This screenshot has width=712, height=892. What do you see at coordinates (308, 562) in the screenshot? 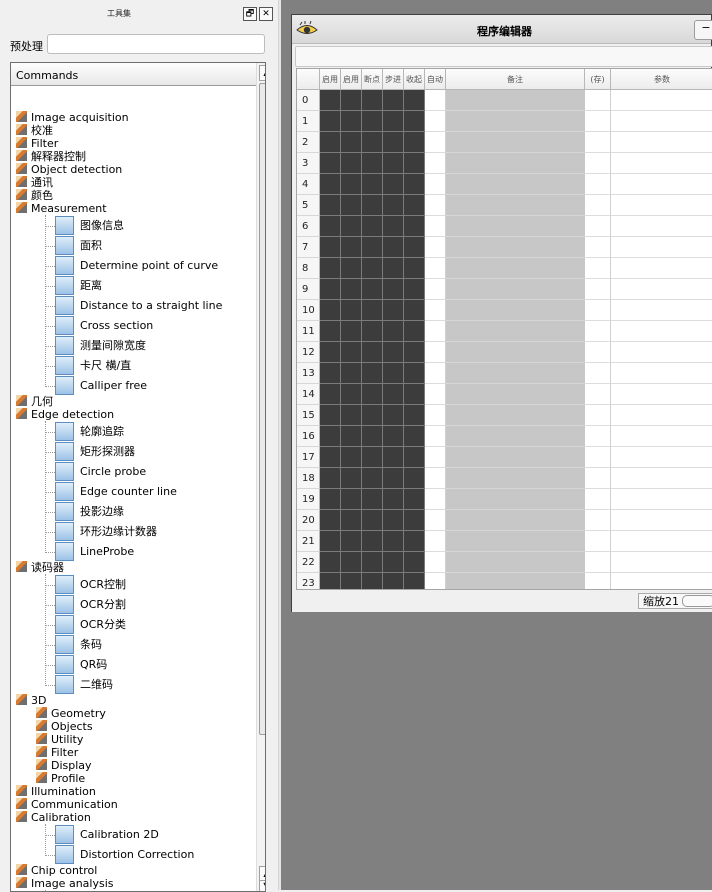
I see `row-number: 22` at bounding box center [308, 562].